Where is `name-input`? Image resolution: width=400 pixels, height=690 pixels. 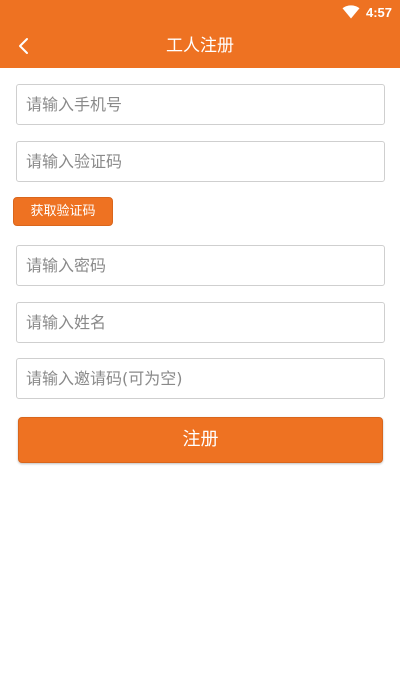 name-input is located at coordinates (200, 322).